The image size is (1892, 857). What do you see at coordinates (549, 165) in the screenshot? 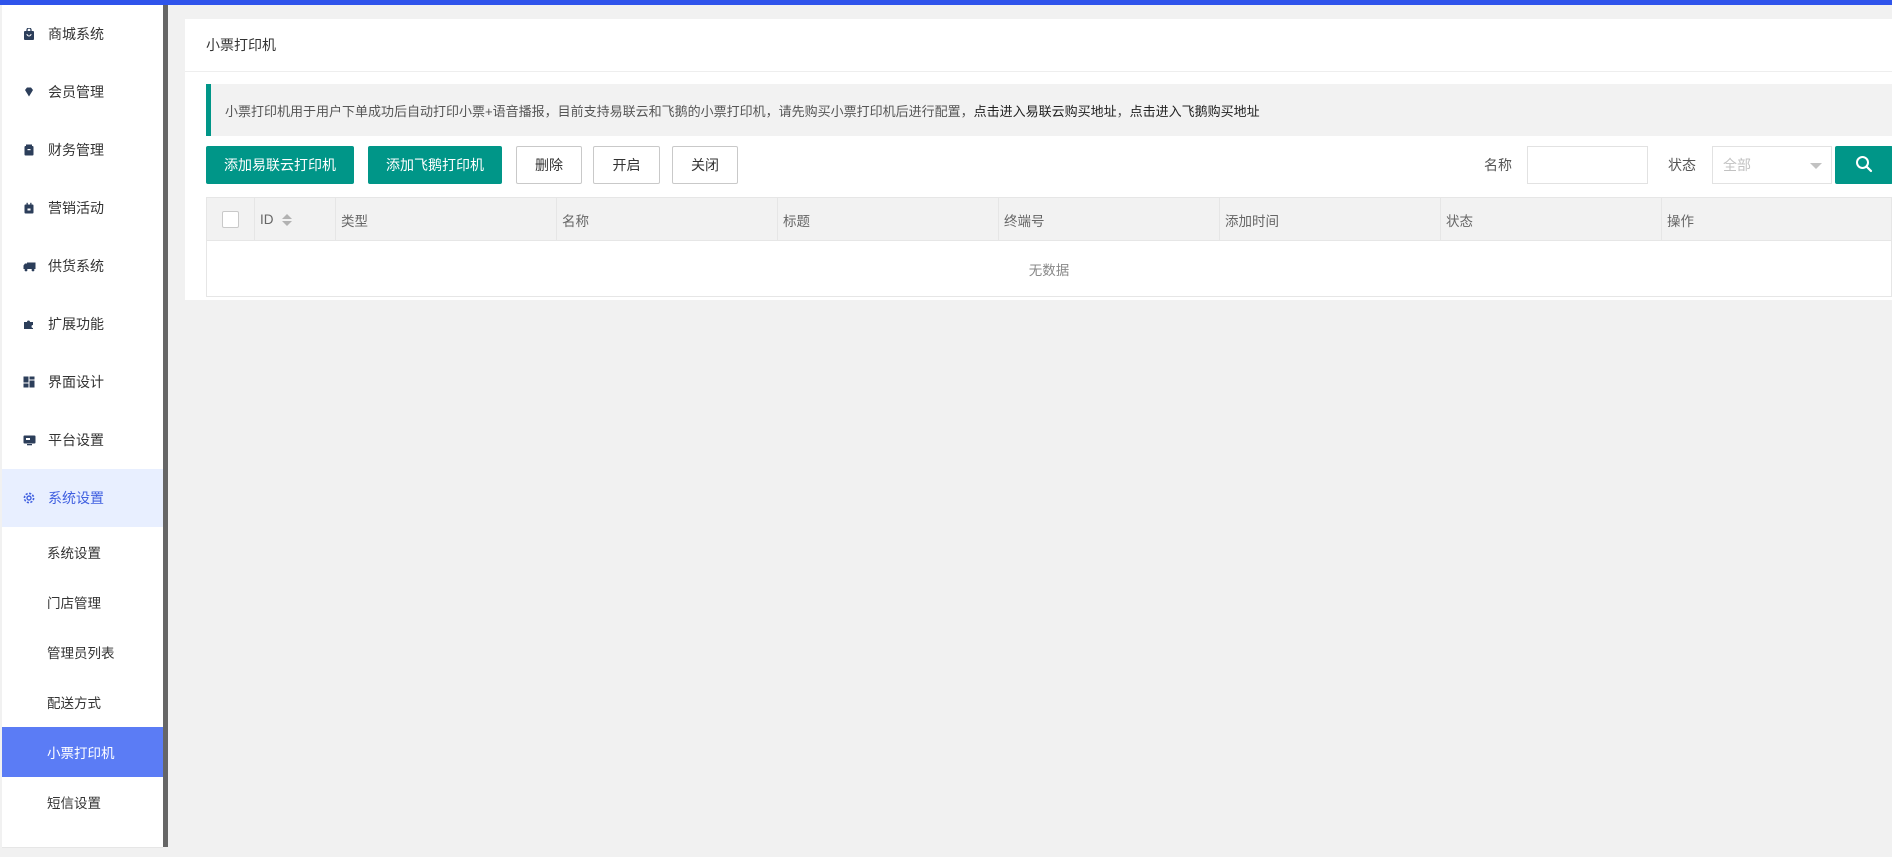
I see `delete-button: 删除` at bounding box center [549, 165].